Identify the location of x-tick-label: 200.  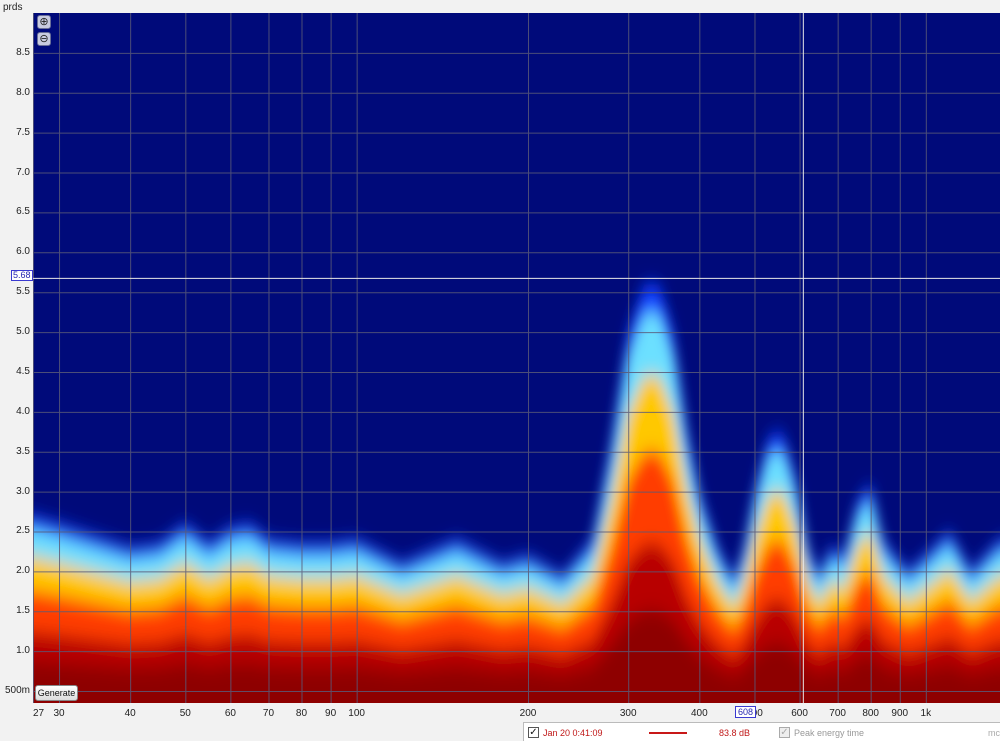
(528, 713).